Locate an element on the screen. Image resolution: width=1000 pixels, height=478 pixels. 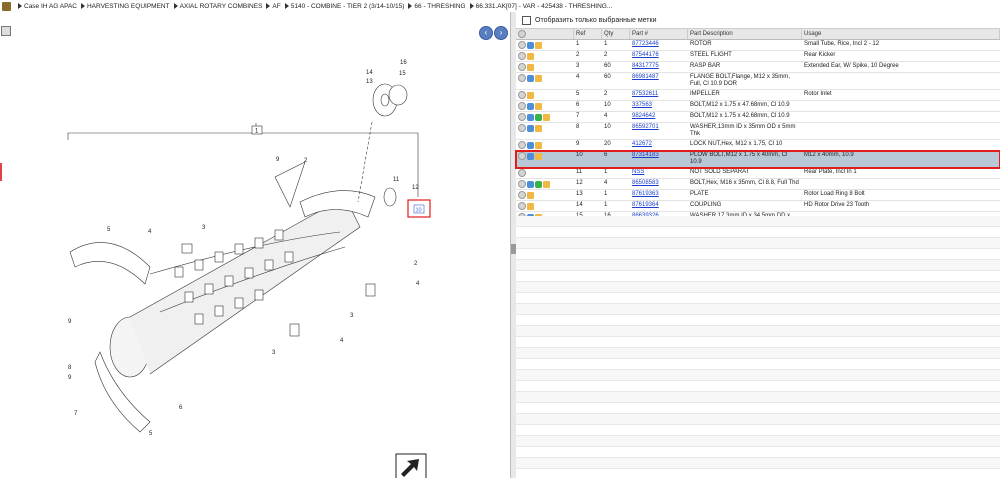
breadcrumb-item: AXIAL ROTARY COMBINES is located at coordinates (221, 6).